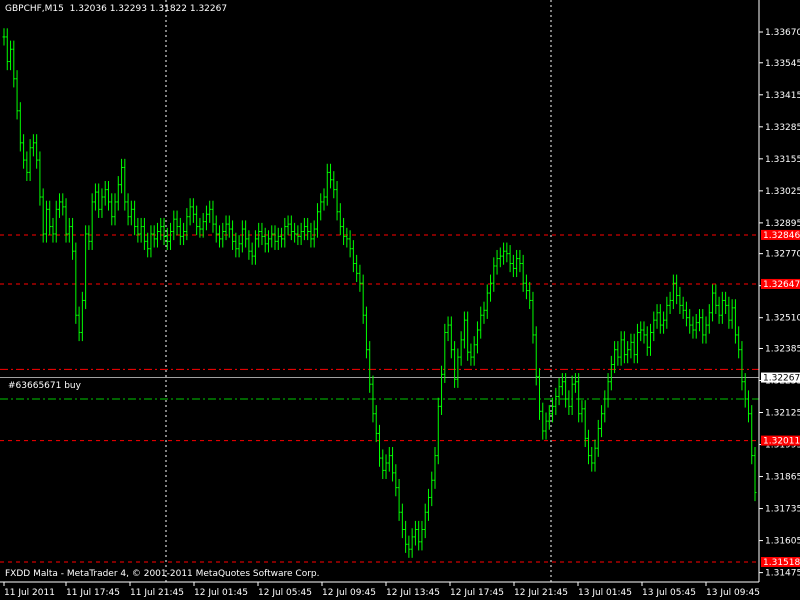  What do you see at coordinates (782, 319) in the screenshot?
I see `y-tick-label: 1.32510` at bounding box center [782, 319].